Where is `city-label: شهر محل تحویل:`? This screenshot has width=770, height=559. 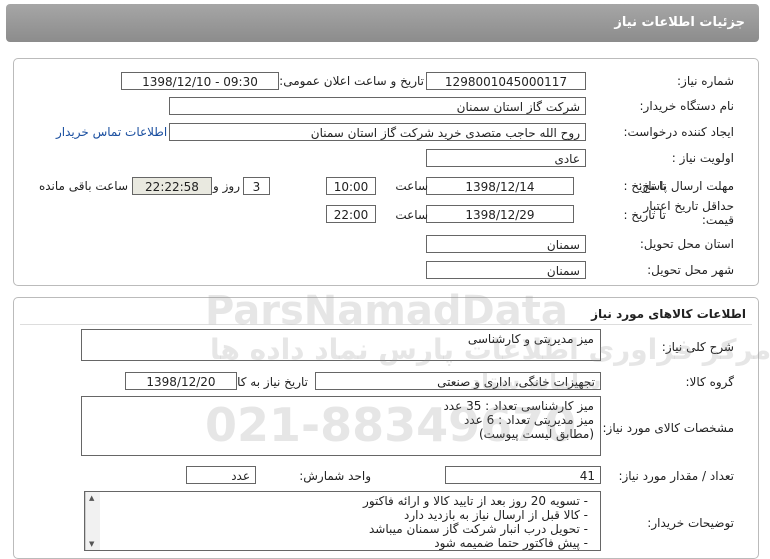
city-label: شهر محل تحویل: is located at coordinates (690, 270).